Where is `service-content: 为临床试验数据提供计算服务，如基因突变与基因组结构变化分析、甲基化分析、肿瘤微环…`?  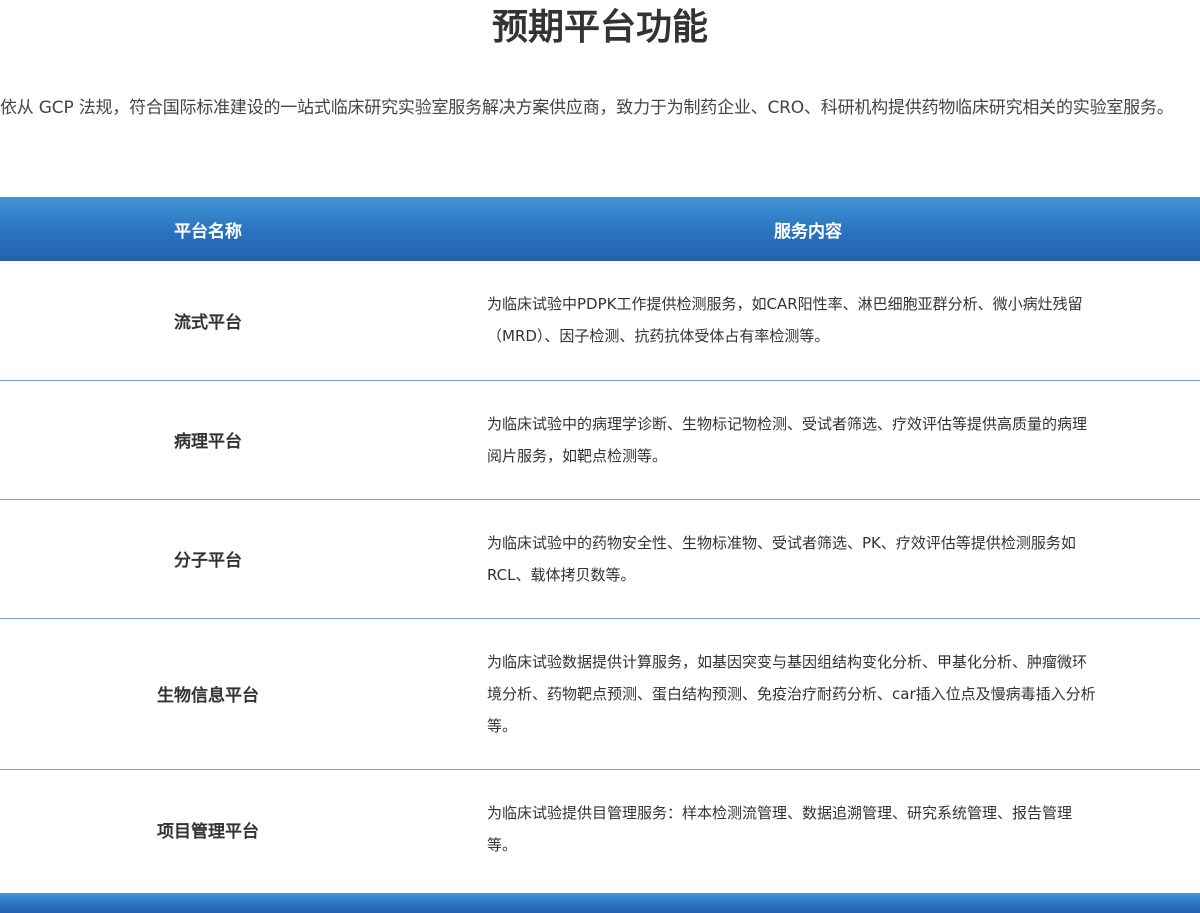 service-content: 为临床试验数据提供计算服务，如基因突变与基因组结构变化分析、甲基化分析、肿瘤微环… is located at coordinates (791, 693).